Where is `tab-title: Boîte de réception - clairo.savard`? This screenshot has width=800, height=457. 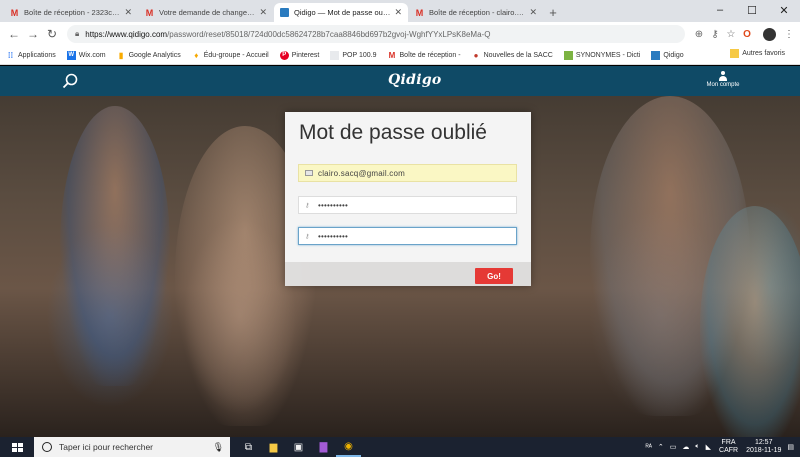
tab-title: Boîte de réception - clairo.savard is located at coordinates (477, 12).